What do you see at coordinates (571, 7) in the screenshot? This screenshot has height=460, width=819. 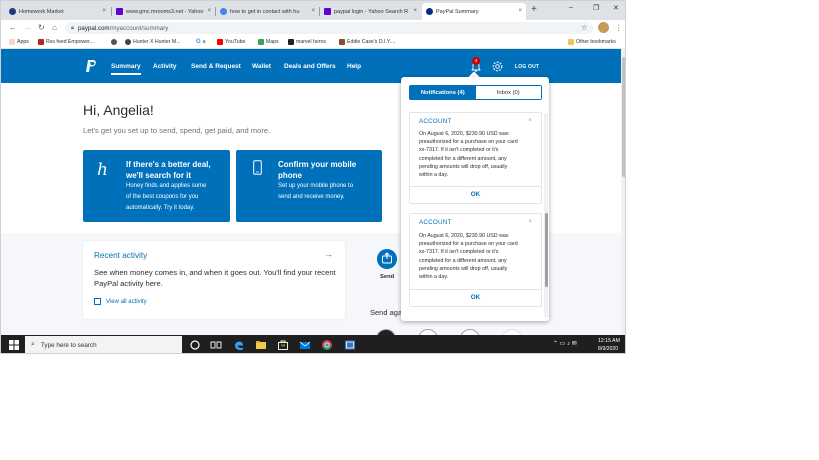 I see `minimize-button: –` at bounding box center [571, 7].